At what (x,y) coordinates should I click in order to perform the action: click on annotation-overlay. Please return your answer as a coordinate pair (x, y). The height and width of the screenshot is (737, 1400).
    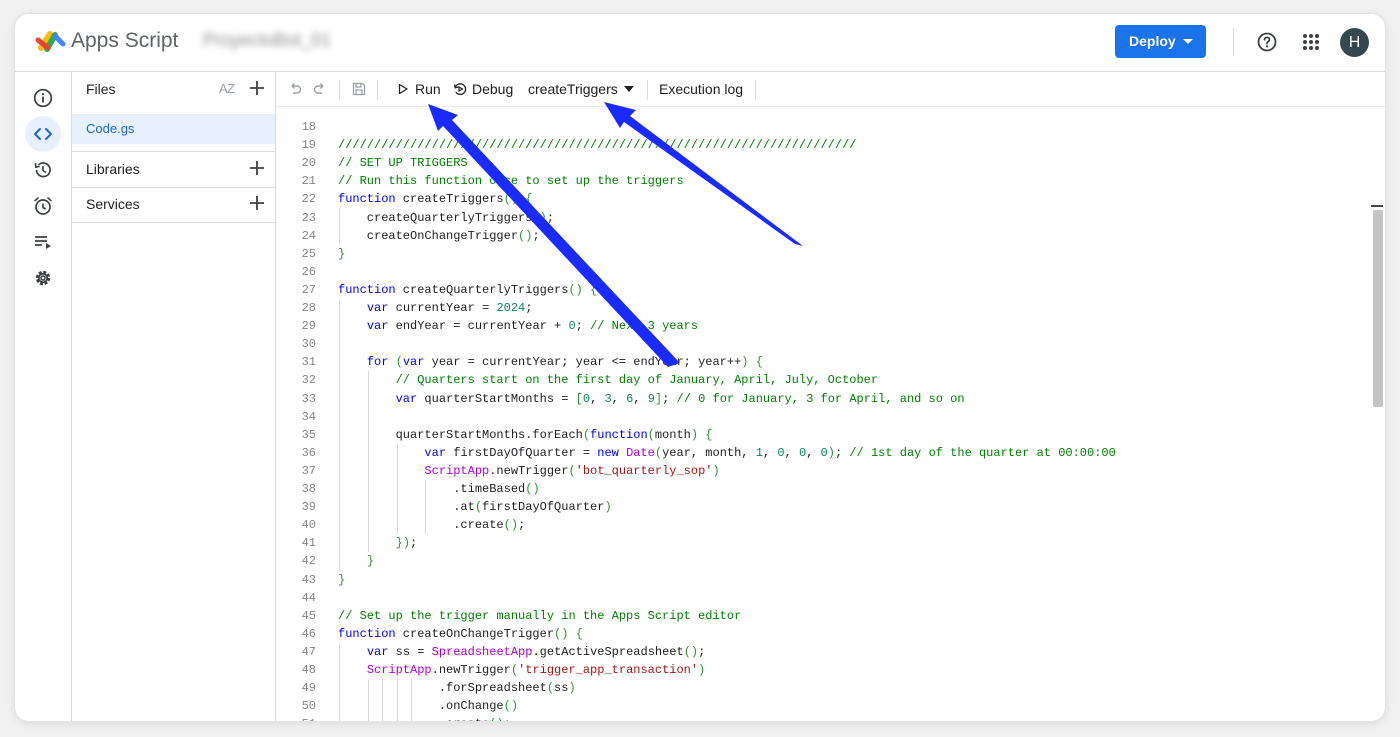
    Looking at the image, I should click on (615, 234).